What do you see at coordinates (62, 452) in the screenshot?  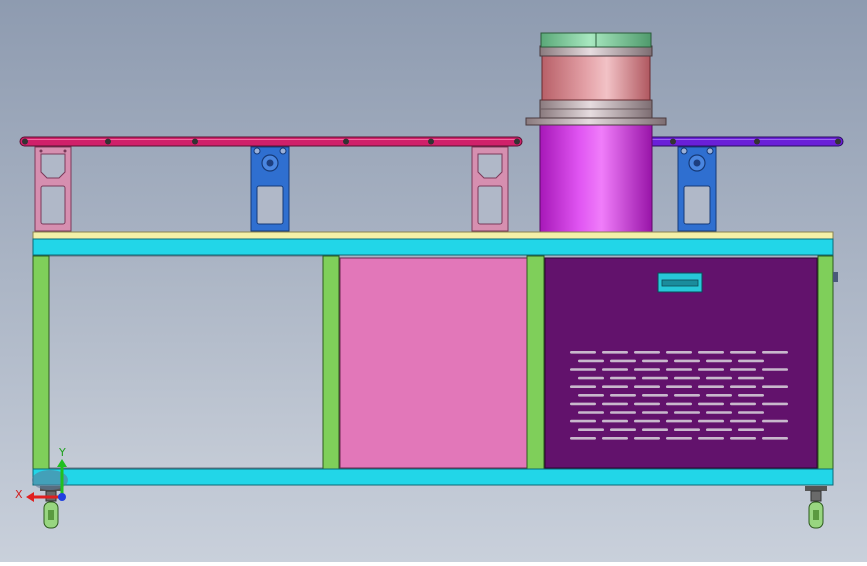 I see `axis-y-label: Y` at bounding box center [62, 452].